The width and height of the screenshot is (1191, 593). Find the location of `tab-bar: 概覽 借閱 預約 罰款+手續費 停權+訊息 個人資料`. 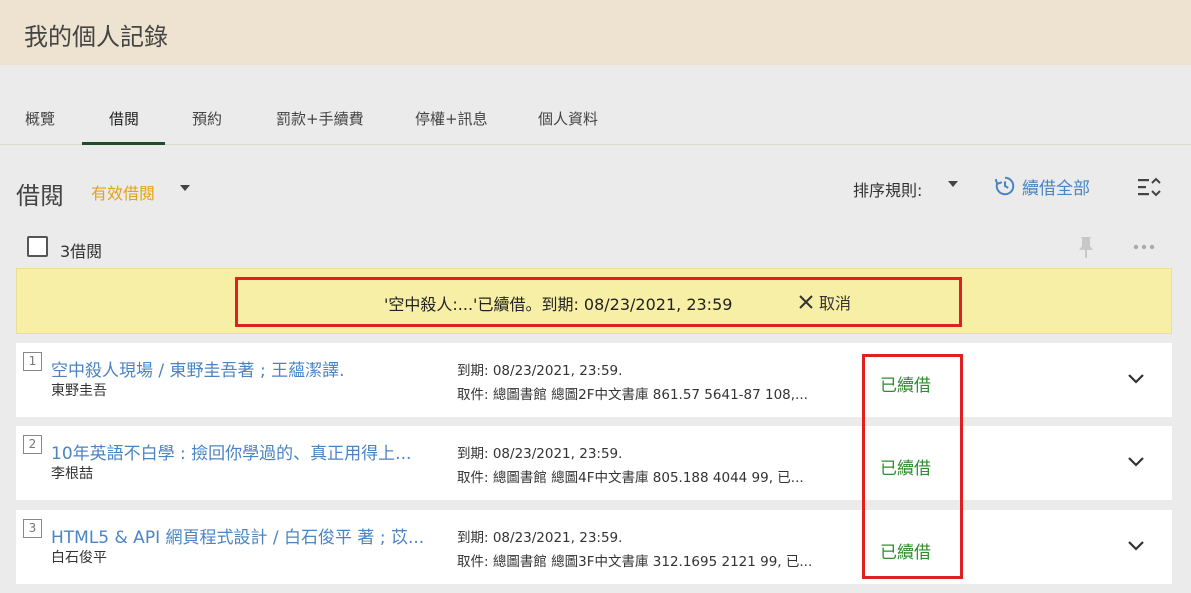

tab-bar: 概覽 借閱 預約 罰款+手續費 停權+訊息 個人資料 is located at coordinates (595, 122).